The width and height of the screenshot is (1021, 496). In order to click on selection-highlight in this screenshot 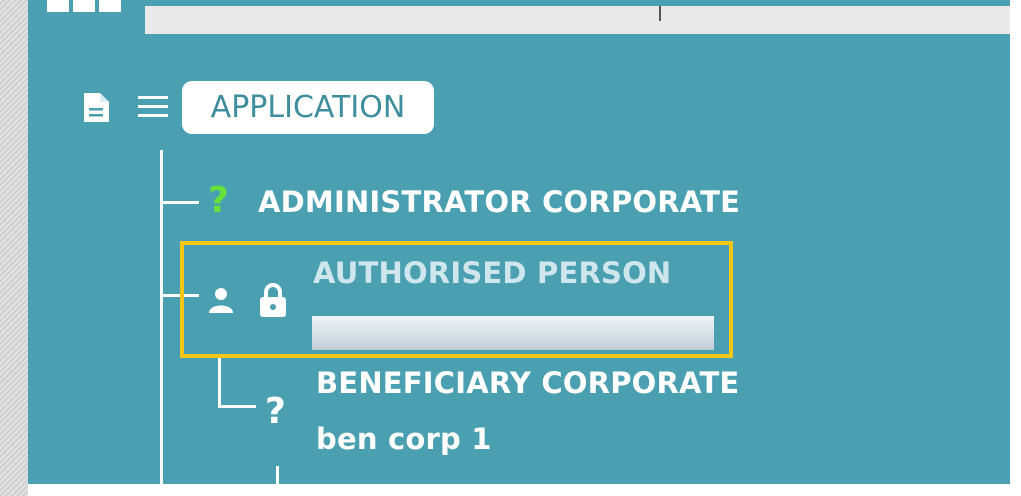, I will do `click(456, 299)`.